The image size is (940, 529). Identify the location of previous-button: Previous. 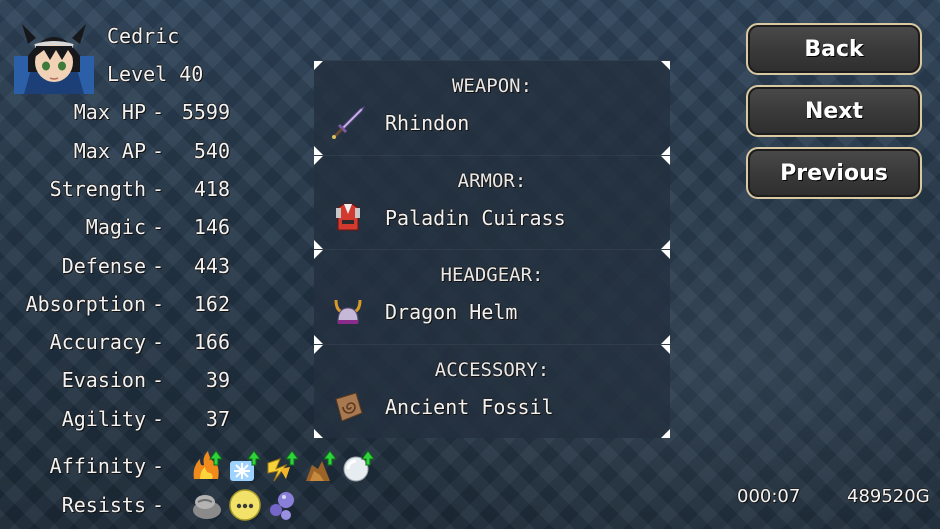
(834, 173).